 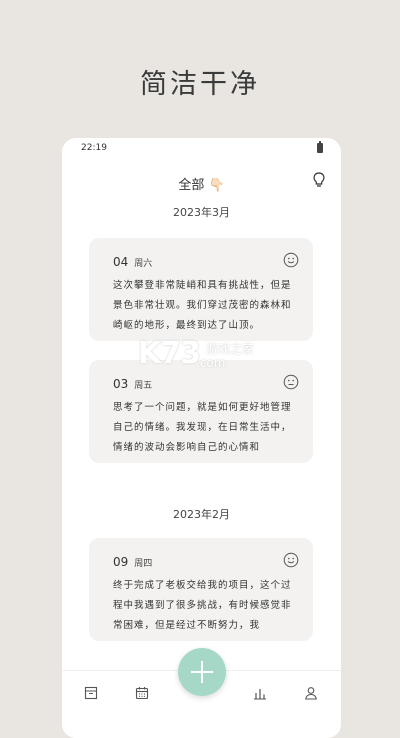 What do you see at coordinates (230, 349) in the screenshot?
I see `watermark-cn: 游戏之家` at bounding box center [230, 349].